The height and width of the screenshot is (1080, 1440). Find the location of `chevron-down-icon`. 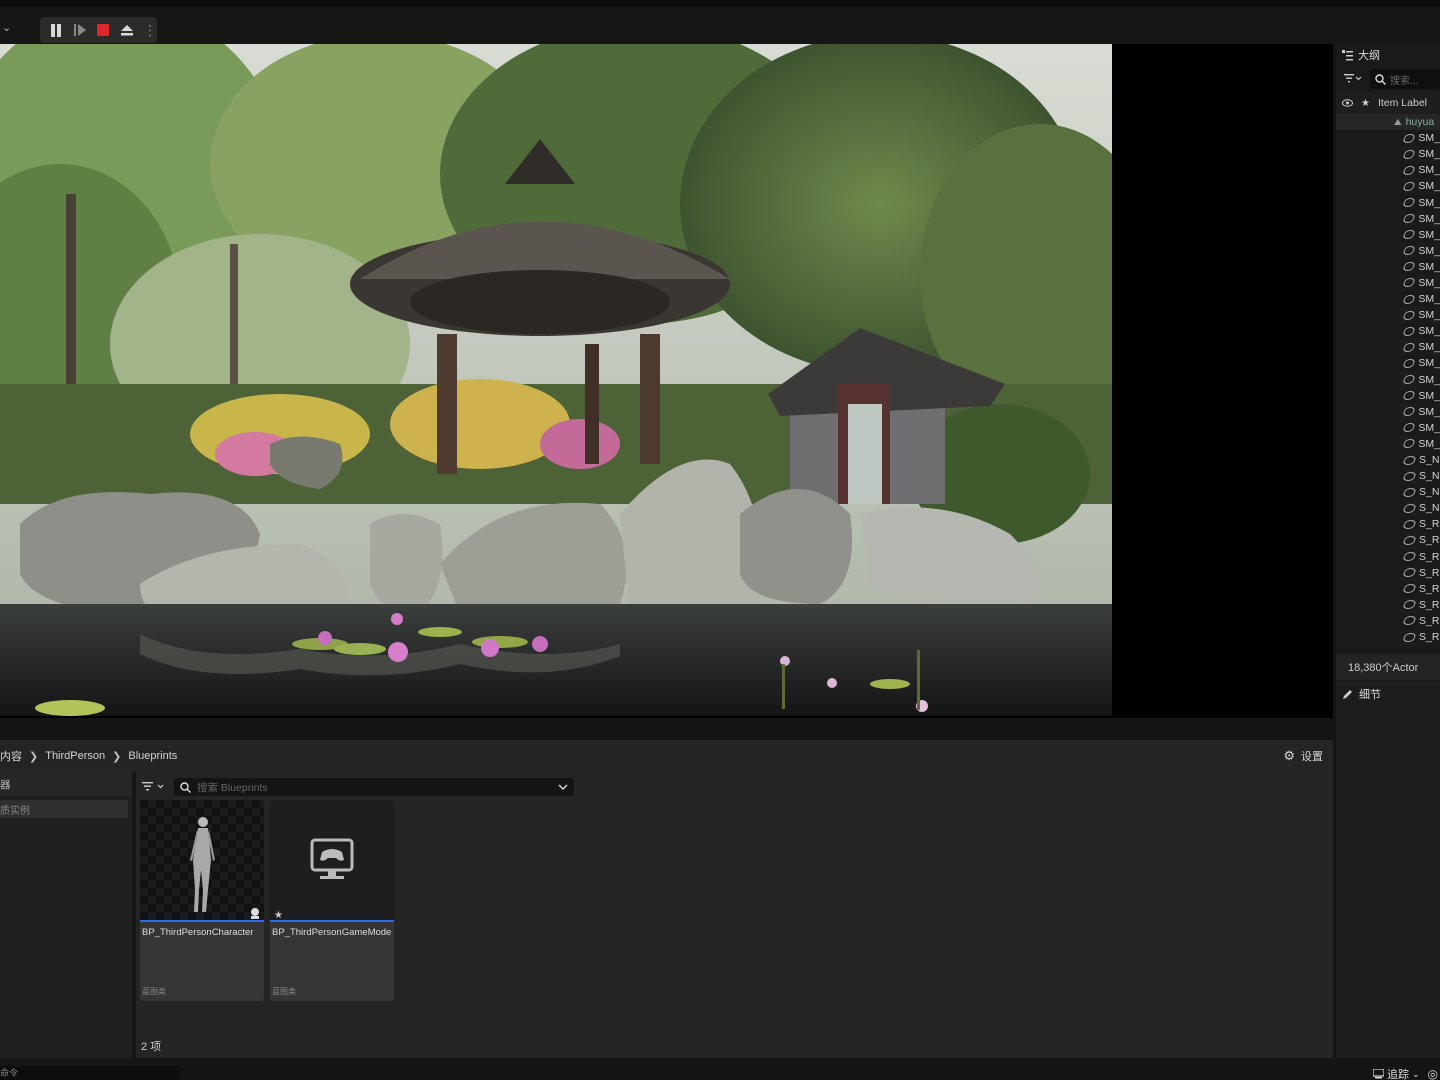

chevron-down-icon is located at coordinates (563, 787).